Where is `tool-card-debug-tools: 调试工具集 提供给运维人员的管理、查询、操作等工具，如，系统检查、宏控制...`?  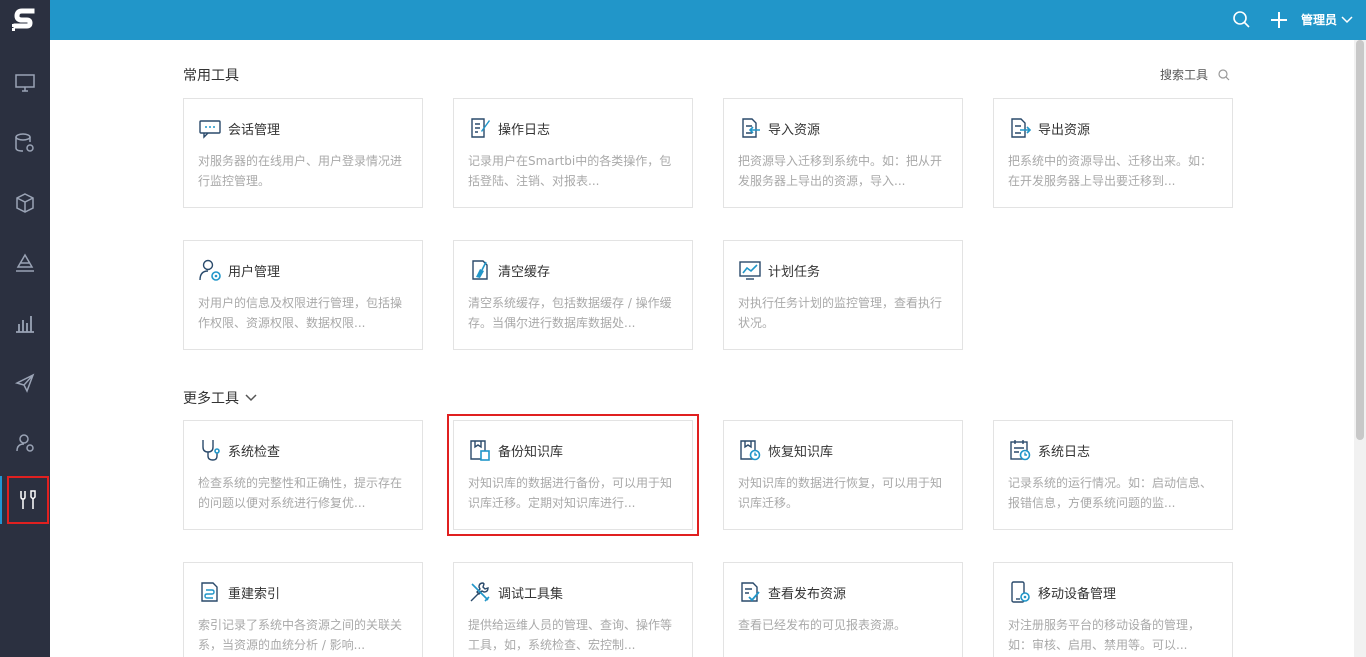 tool-card-debug-tools: 调试工具集 提供给运维人员的管理、查询、操作等工具，如，系统检查、宏控制... is located at coordinates (573, 609).